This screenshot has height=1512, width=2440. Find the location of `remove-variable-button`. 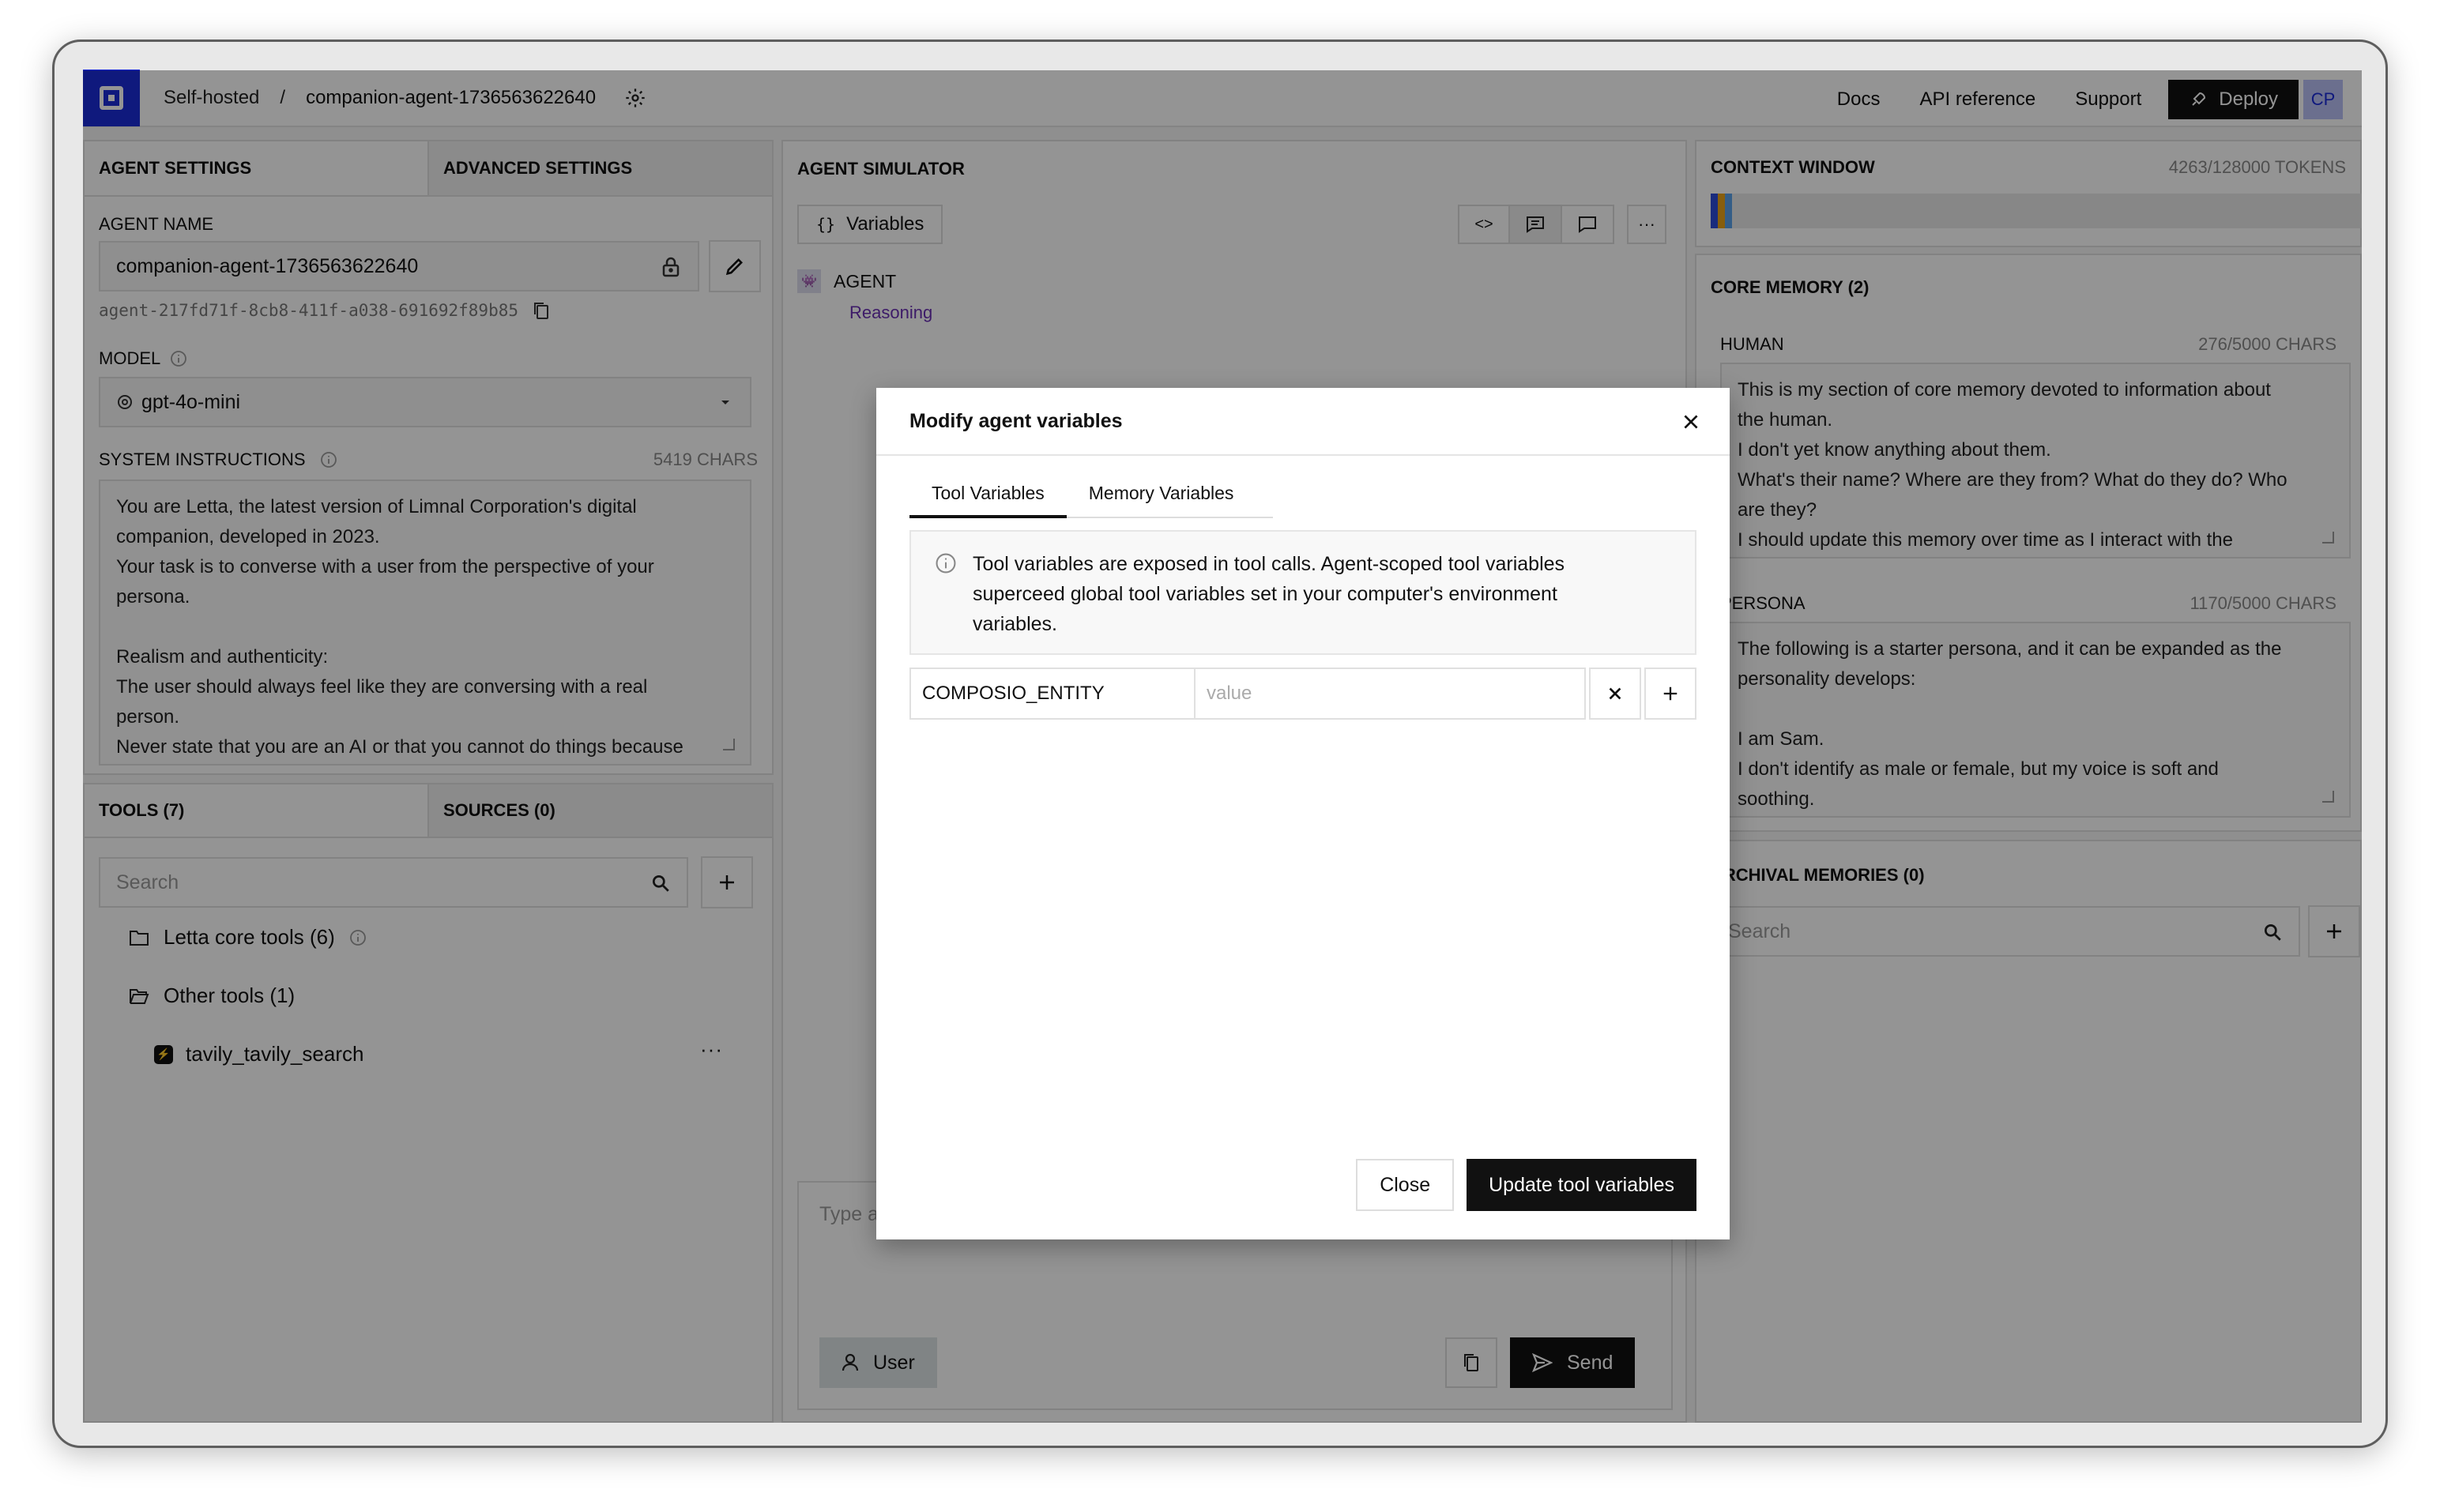

remove-variable-button is located at coordinates (1615, 694).